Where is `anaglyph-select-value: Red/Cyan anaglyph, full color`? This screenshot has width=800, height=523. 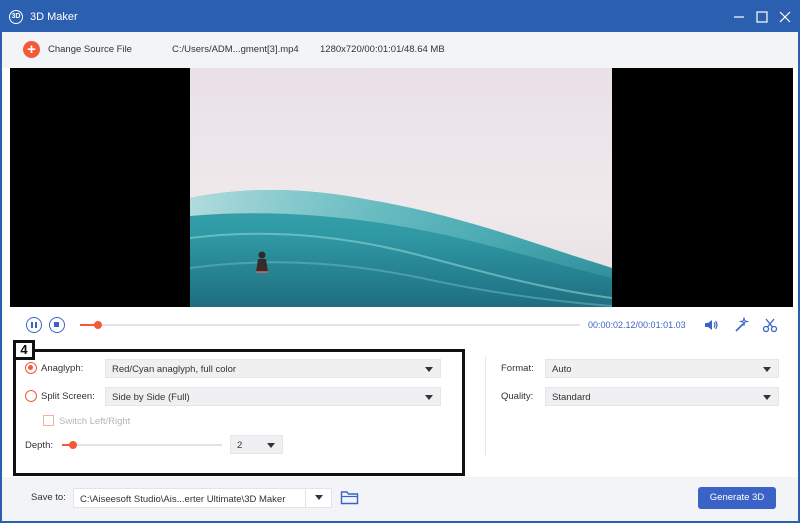 anaglyph-select-value: Red/Cyan anaglyph, full color is located at coordinates (174, 369).